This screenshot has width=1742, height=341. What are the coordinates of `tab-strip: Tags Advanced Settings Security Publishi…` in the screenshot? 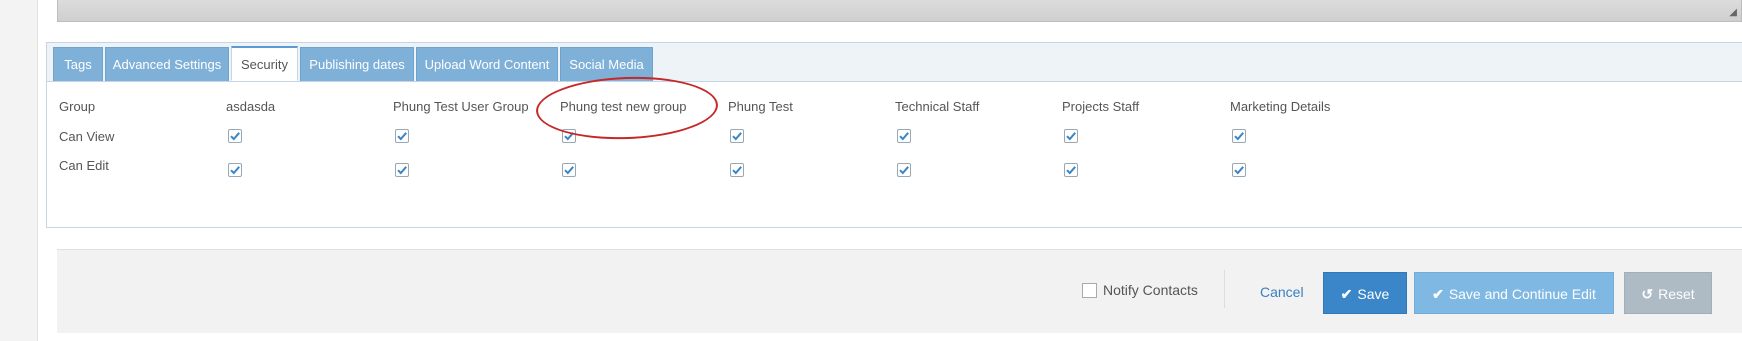 It's located at (894, 62).